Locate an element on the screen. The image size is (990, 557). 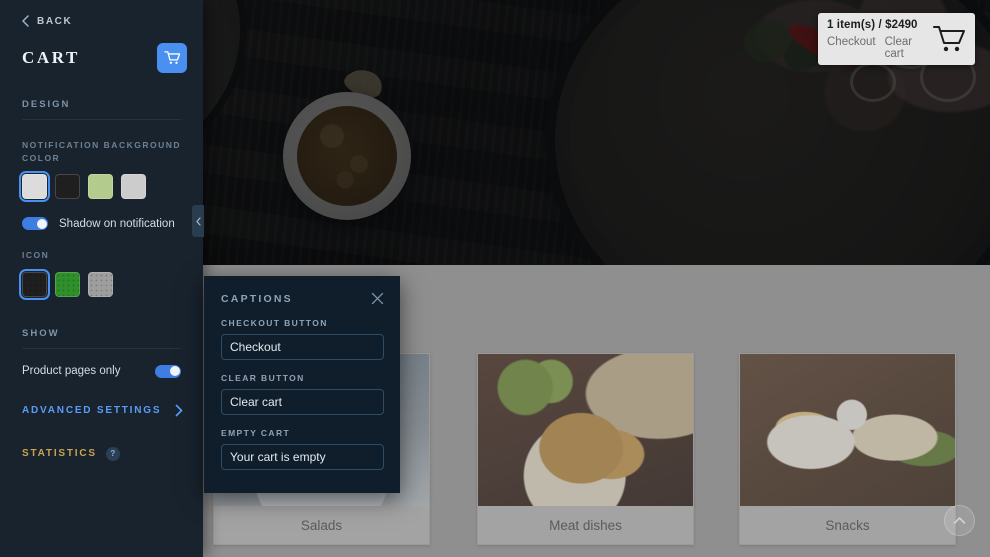
cart-preview-button is located at coordinates (172, 58).